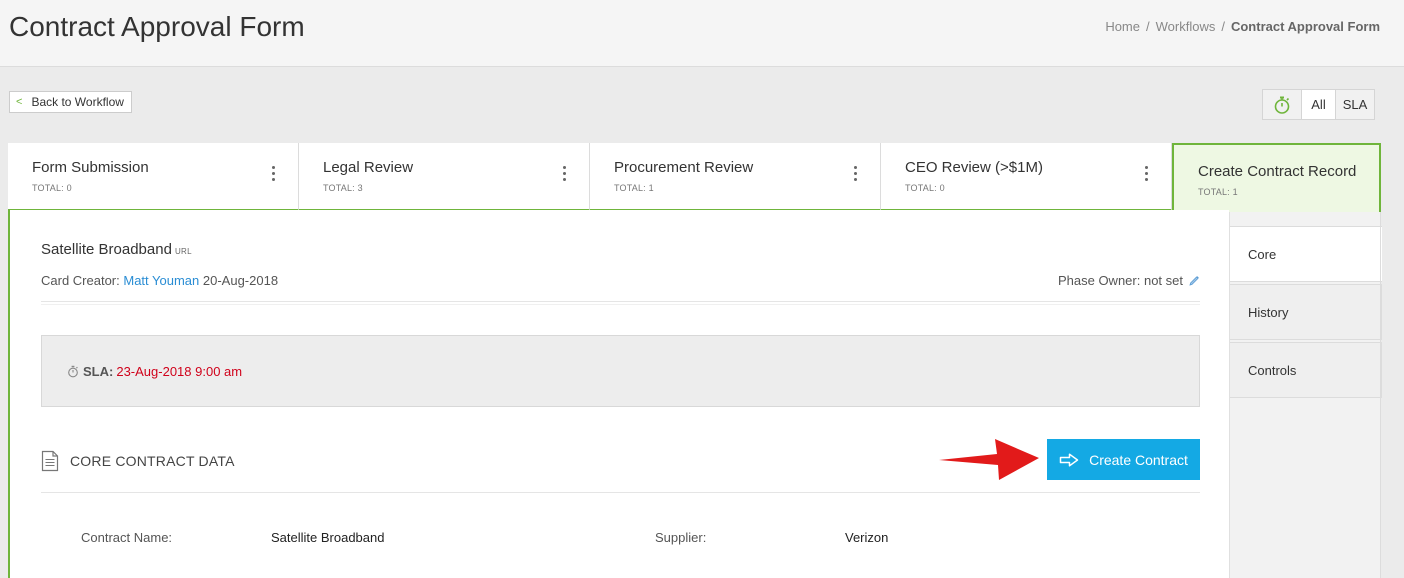 This screenshot has width=1404, height=578. I want to click on card-title: Satellite Broadband URL, so click(116, 249).